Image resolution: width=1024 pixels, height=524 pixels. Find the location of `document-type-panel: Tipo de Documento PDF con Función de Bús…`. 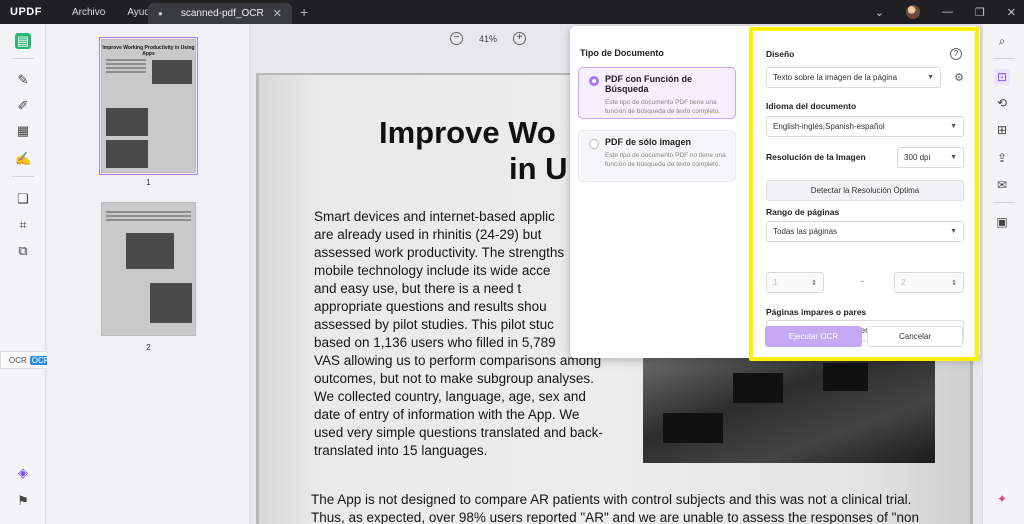

document-type-panel: Tipo de Documento PDF con Función de Bús… is located at coordinates (658, 192).